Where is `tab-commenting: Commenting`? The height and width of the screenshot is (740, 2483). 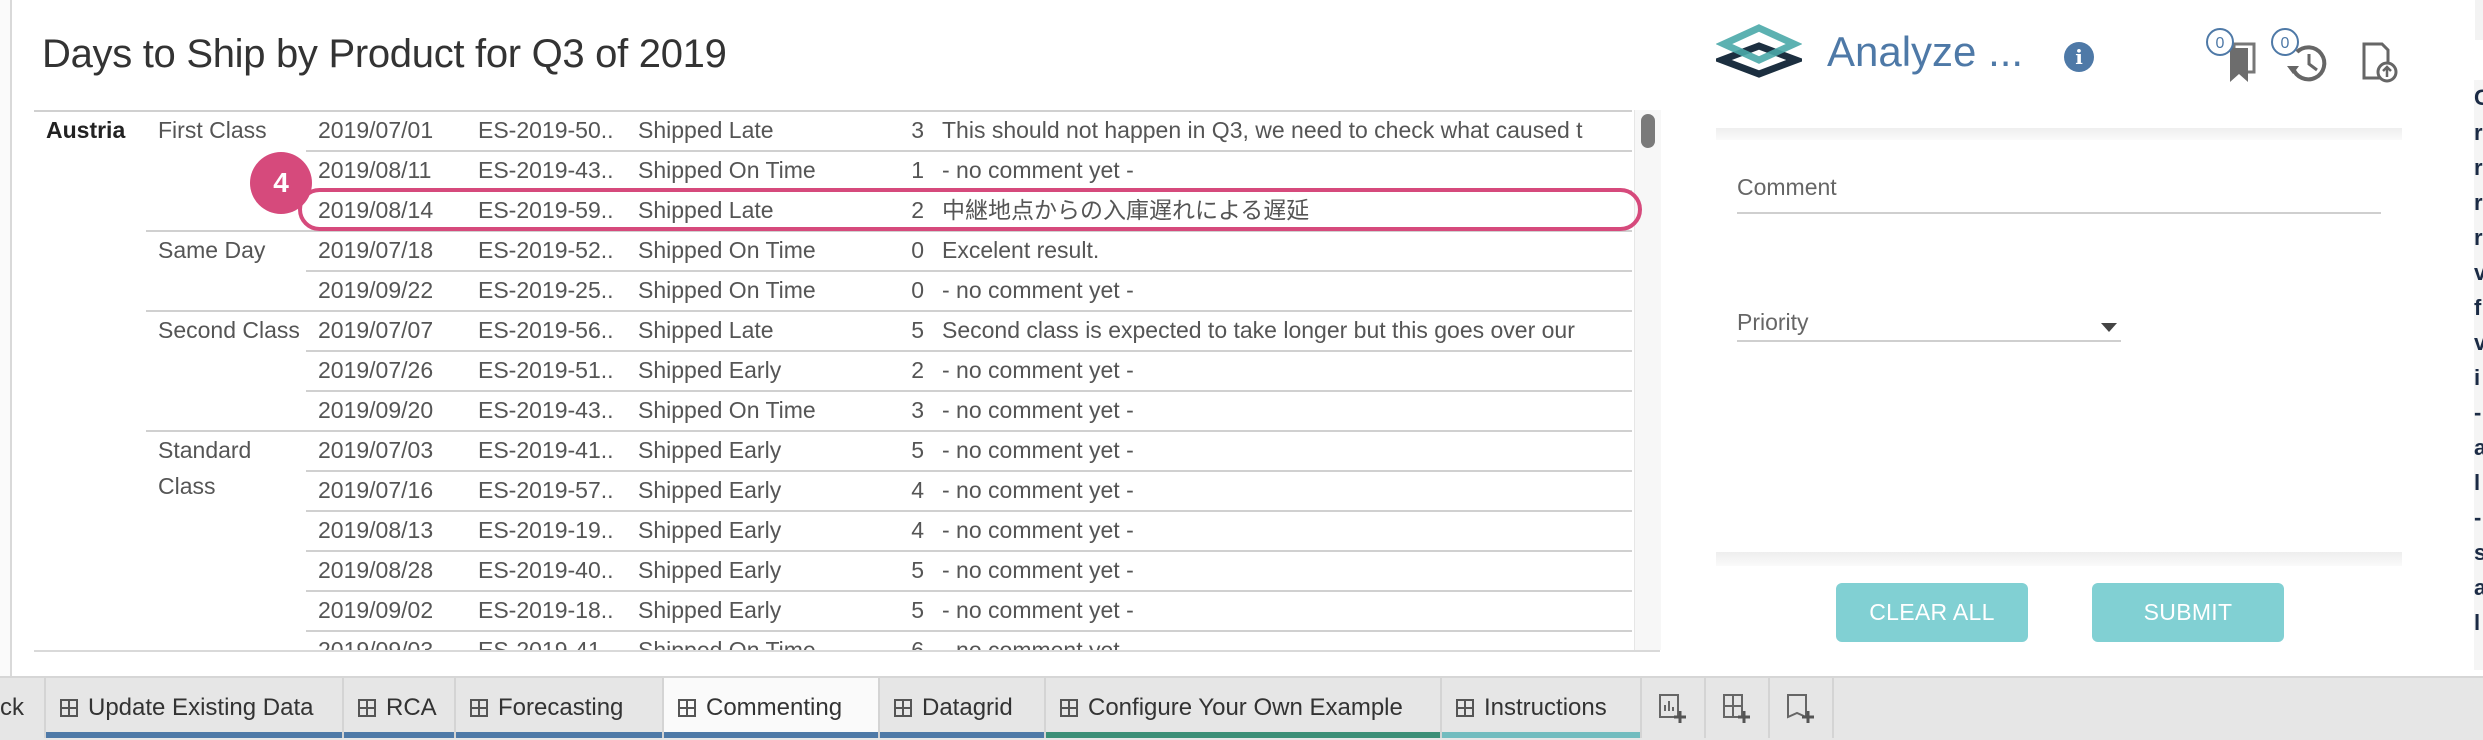
tab-commenting: Commenting is located at coordinates (772, 708).